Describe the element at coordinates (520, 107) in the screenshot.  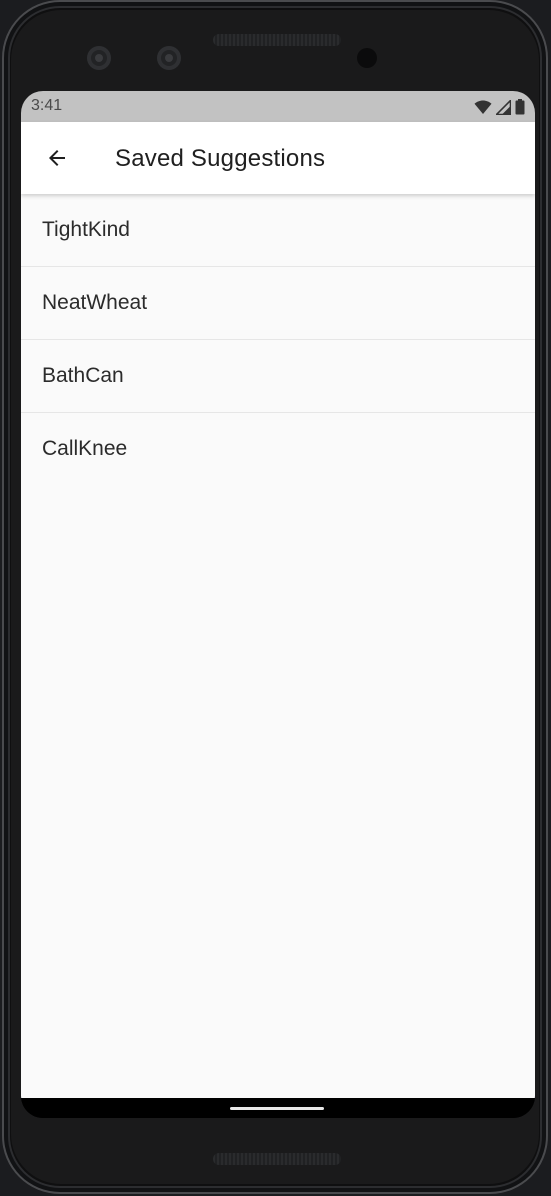
I see `battery-icon` at that location.